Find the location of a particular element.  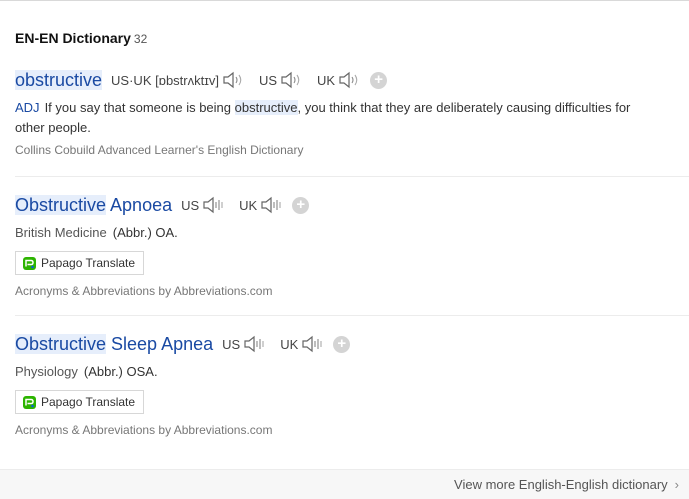

definition: Physiology (Abbr.) OSA. is located at coordinates (352, 372).